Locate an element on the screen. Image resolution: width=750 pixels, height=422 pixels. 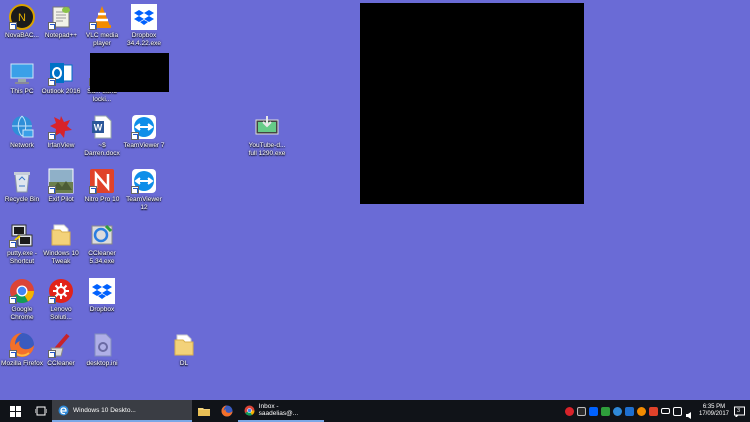
tray-dropbox-icon is located at coordinates (593, 411).